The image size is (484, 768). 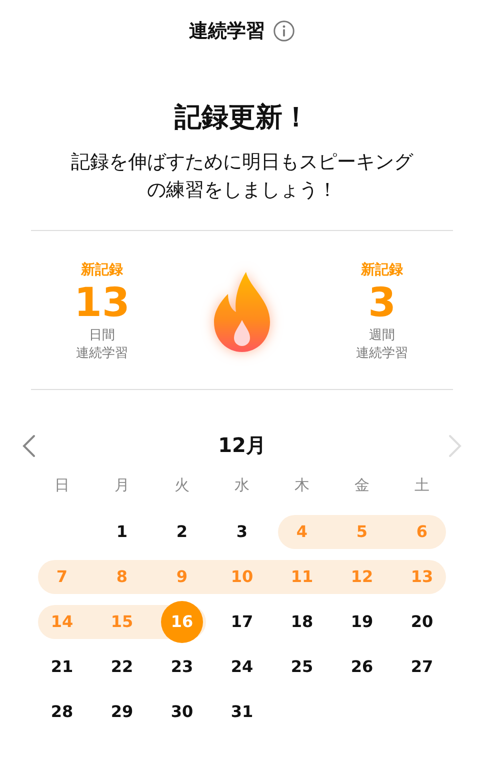 I want to click on weekday-label: 土, so click(x=422, y=485).